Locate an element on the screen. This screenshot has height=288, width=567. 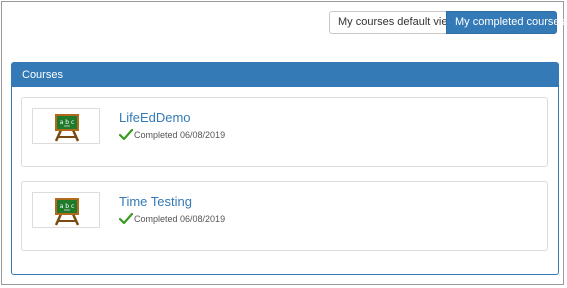
completed-courses-button: My completed courses is located at coordinates (505, 22).